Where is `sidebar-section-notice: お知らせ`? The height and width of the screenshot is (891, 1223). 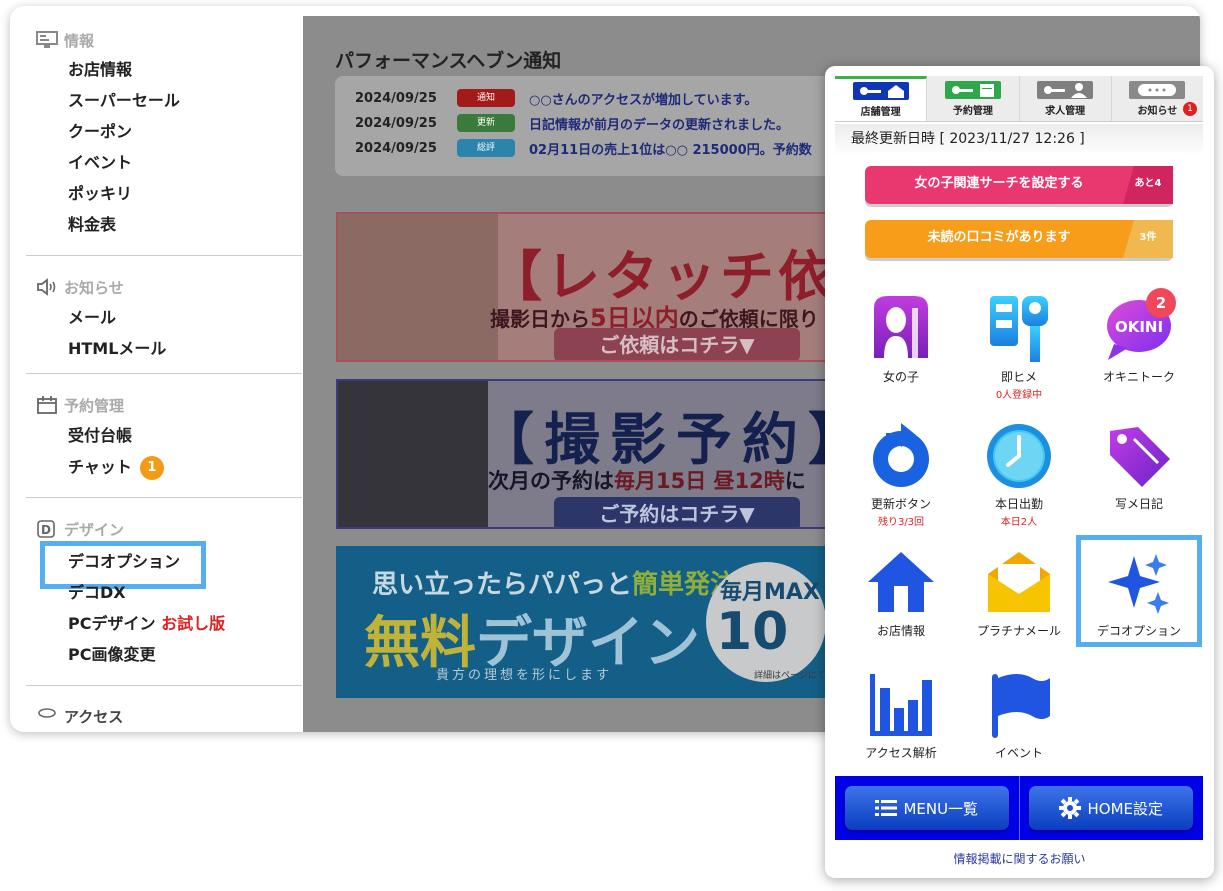 sidebar-section-notice: お知らせ is located at coordinates (80, 287).